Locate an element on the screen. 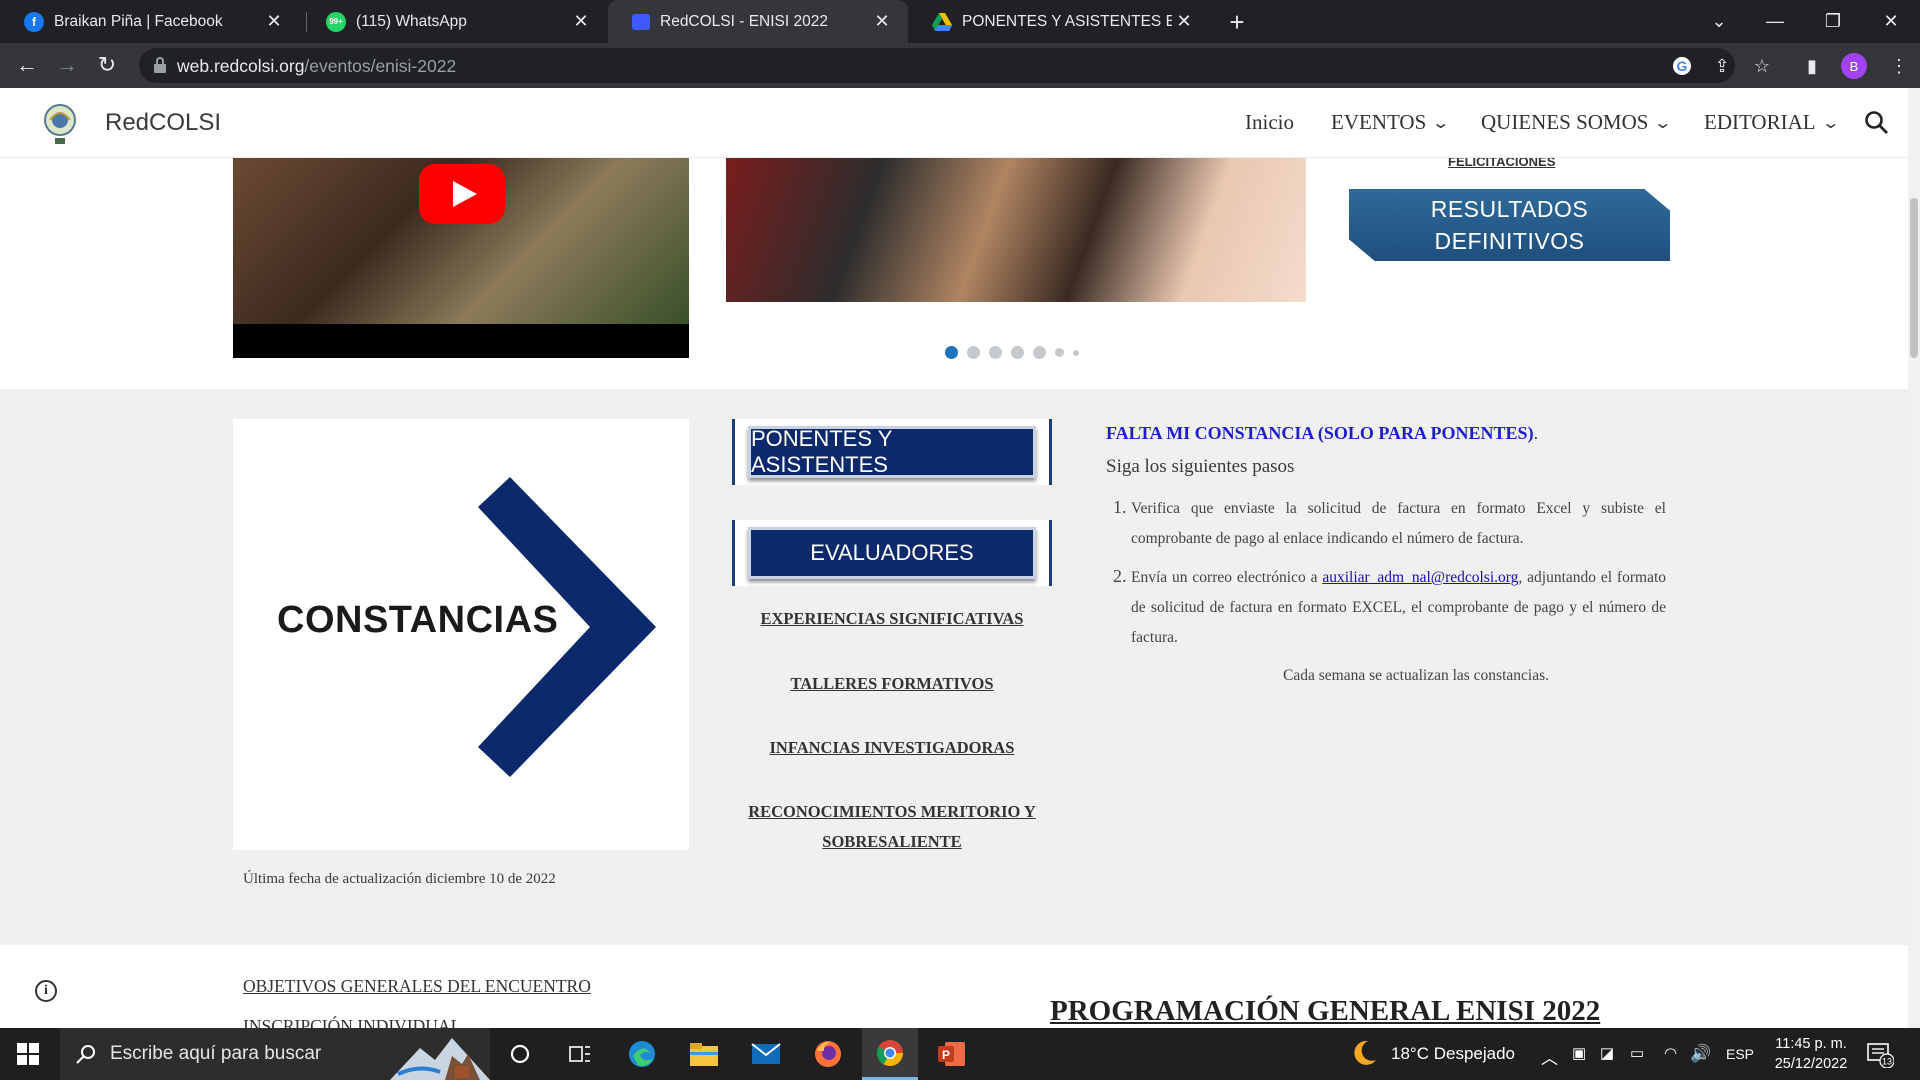  nav-quienes-somos: QUIENES SOMOS ⌄ is located at coordinates (1577, 122).